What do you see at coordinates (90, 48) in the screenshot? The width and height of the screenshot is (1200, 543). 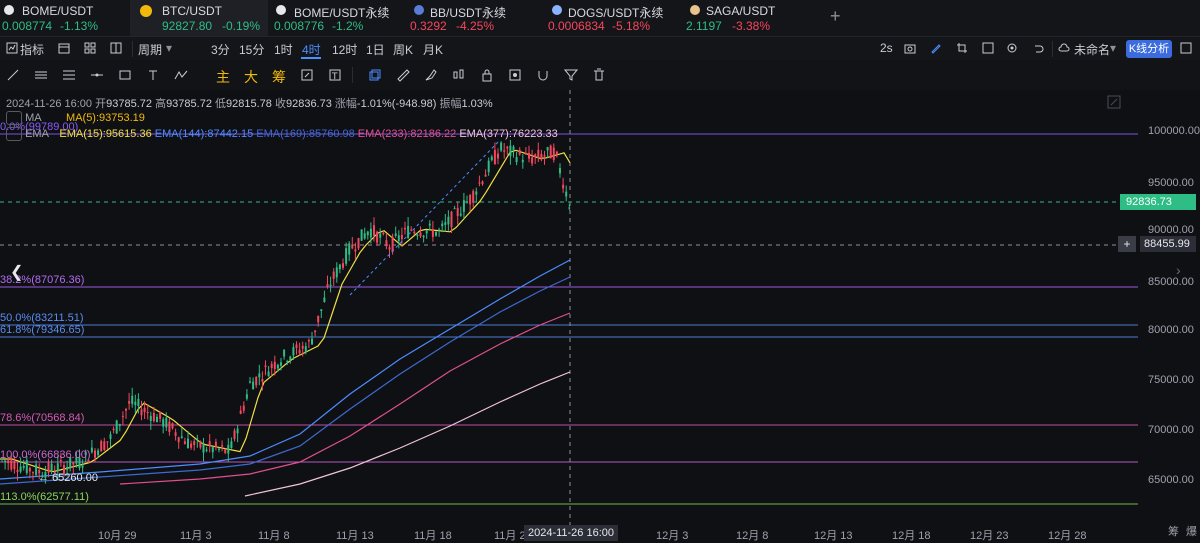 I see `grid-icon` at bounding box center [90, 48].